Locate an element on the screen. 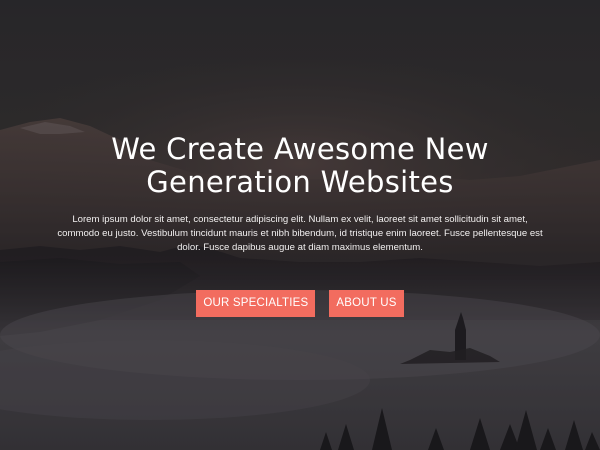  hero-actions: OUR SPECIALTIES ABOUT US is located at coordinates (300, 303).